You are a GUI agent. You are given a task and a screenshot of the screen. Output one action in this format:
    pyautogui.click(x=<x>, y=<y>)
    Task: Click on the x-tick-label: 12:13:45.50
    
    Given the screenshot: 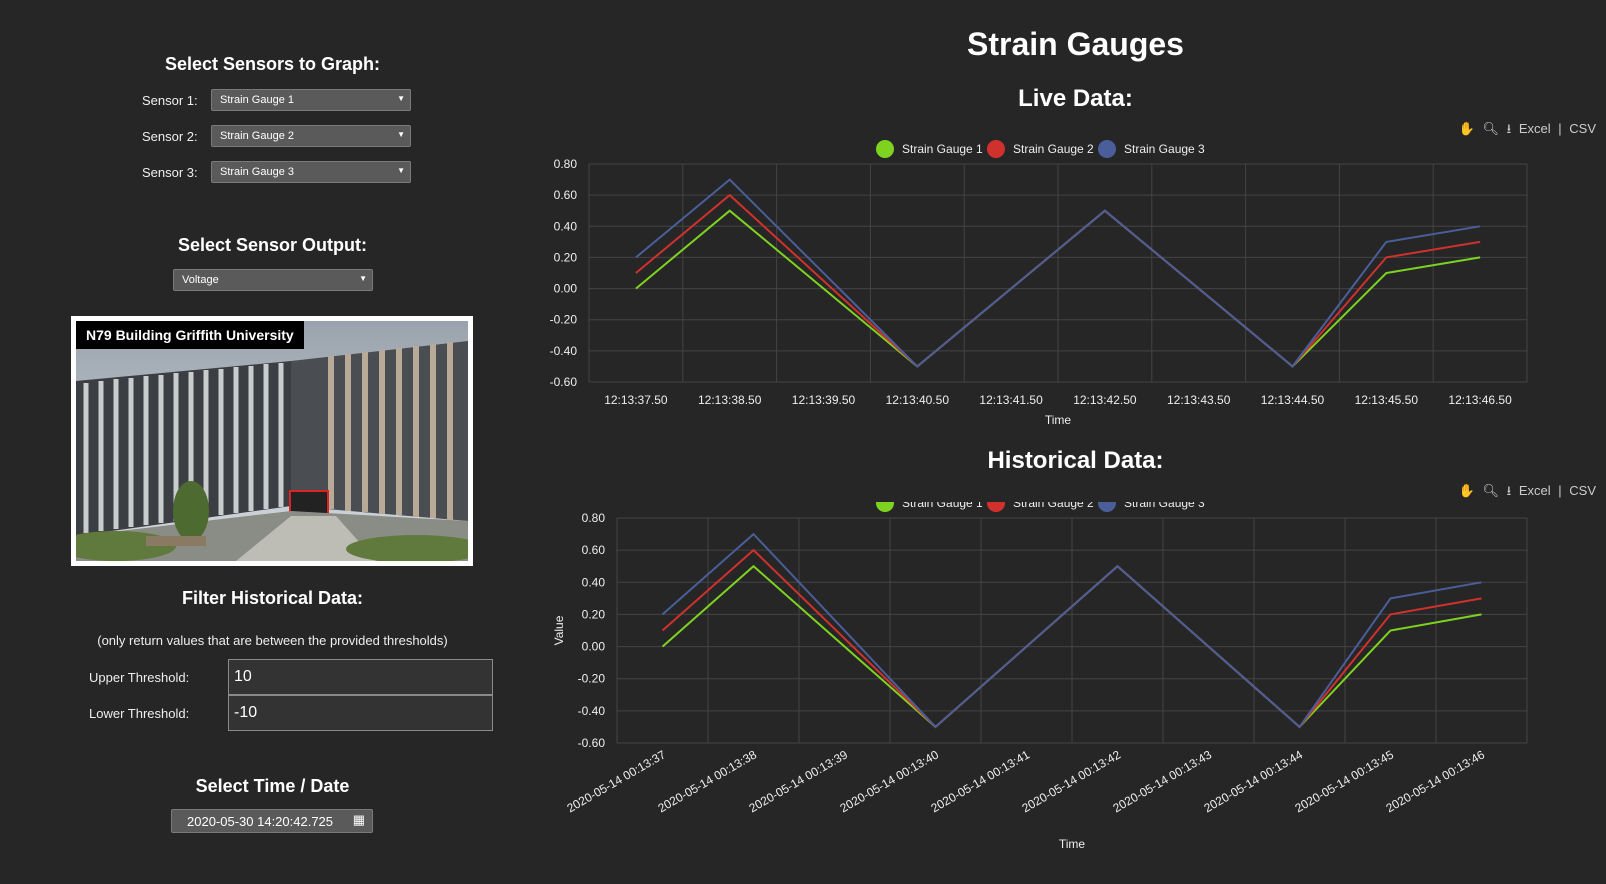 What is the action you would take?
    pyautogui.click(x=1387, y=400)
    